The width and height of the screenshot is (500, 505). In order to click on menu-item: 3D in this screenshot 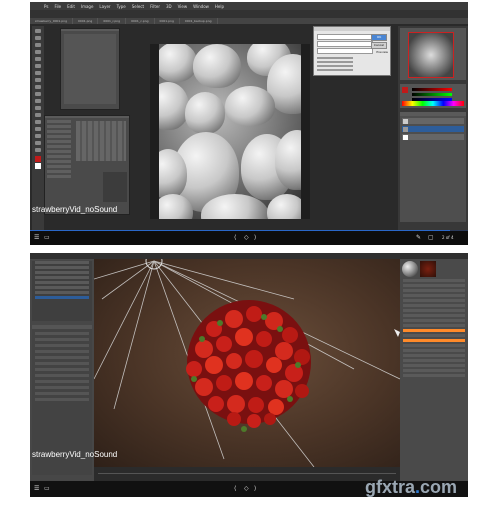, I will do `click(169, 6)`.